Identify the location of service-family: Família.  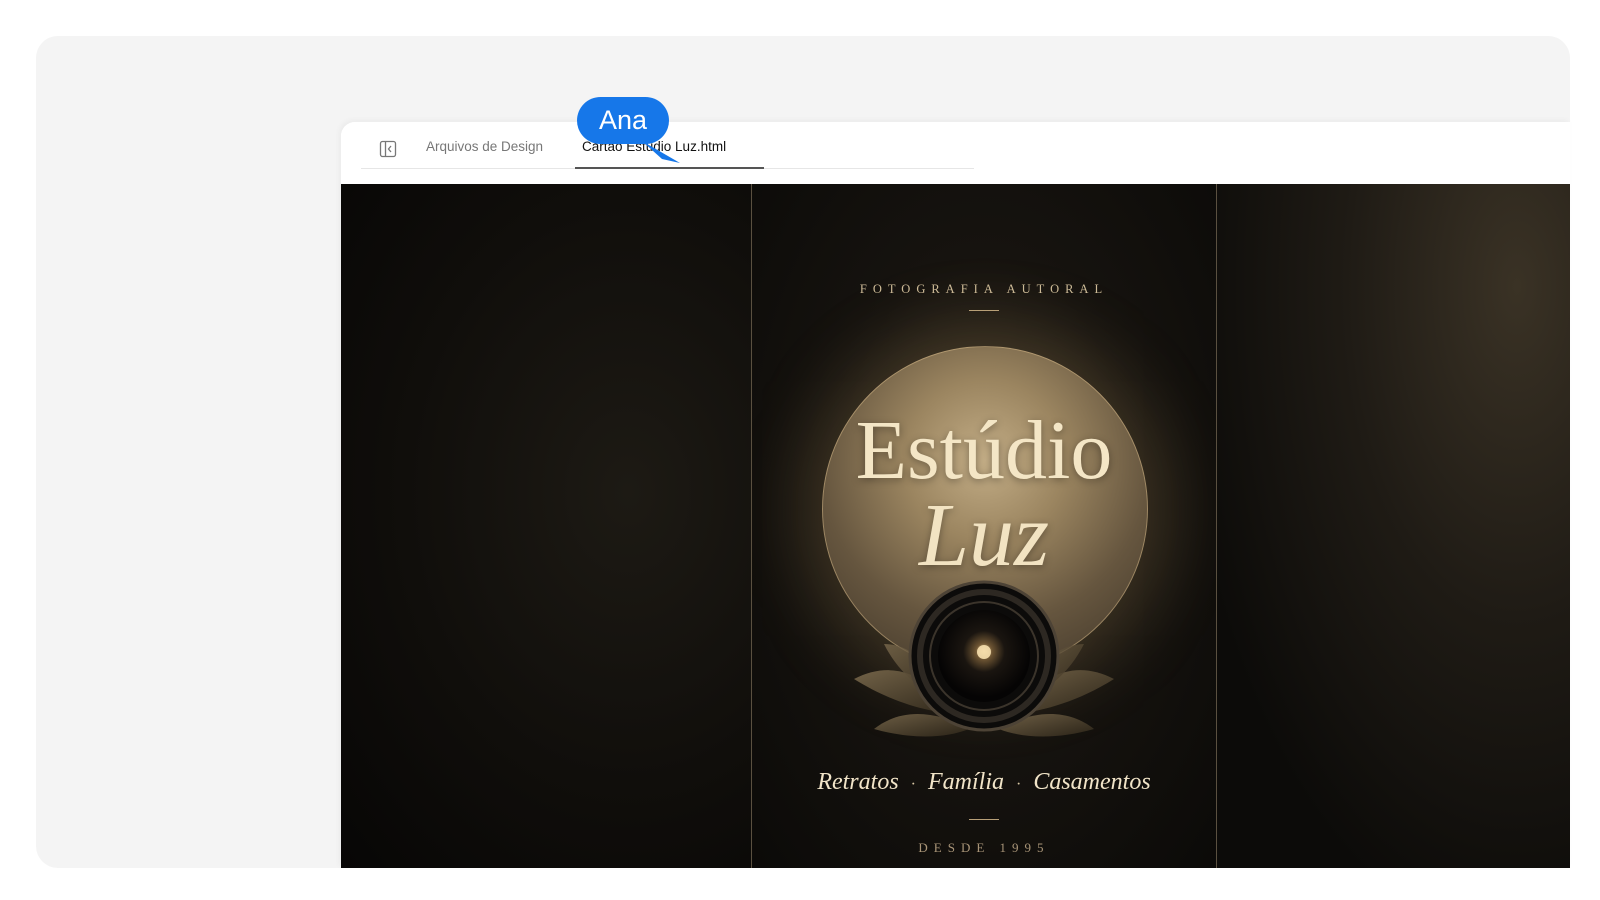
(965, 782).